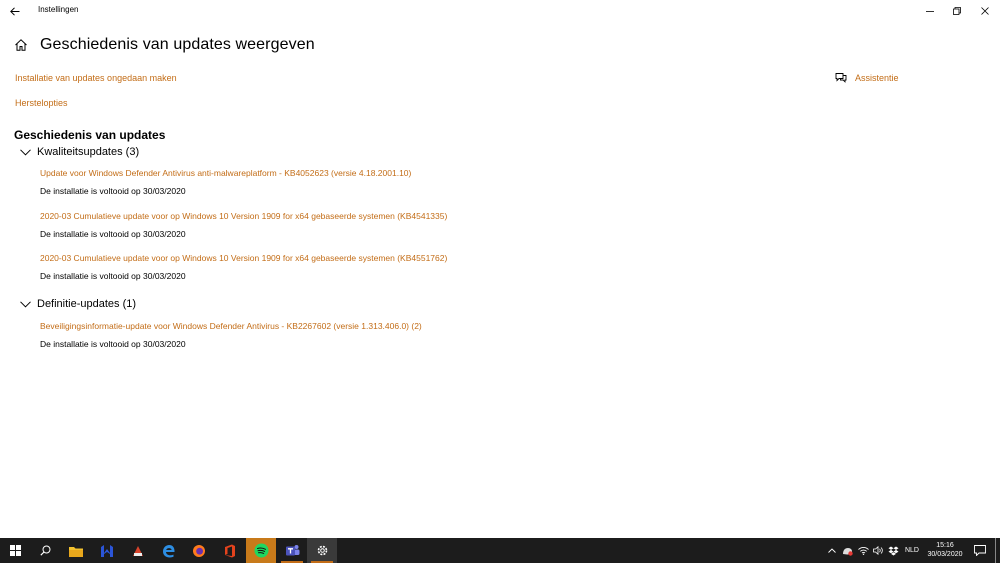 The image size is (1000, 563). What do you see at coordinates (841, 78) in the screenshot?
I see `chat-help-icon` at bounding box center [841, 78].